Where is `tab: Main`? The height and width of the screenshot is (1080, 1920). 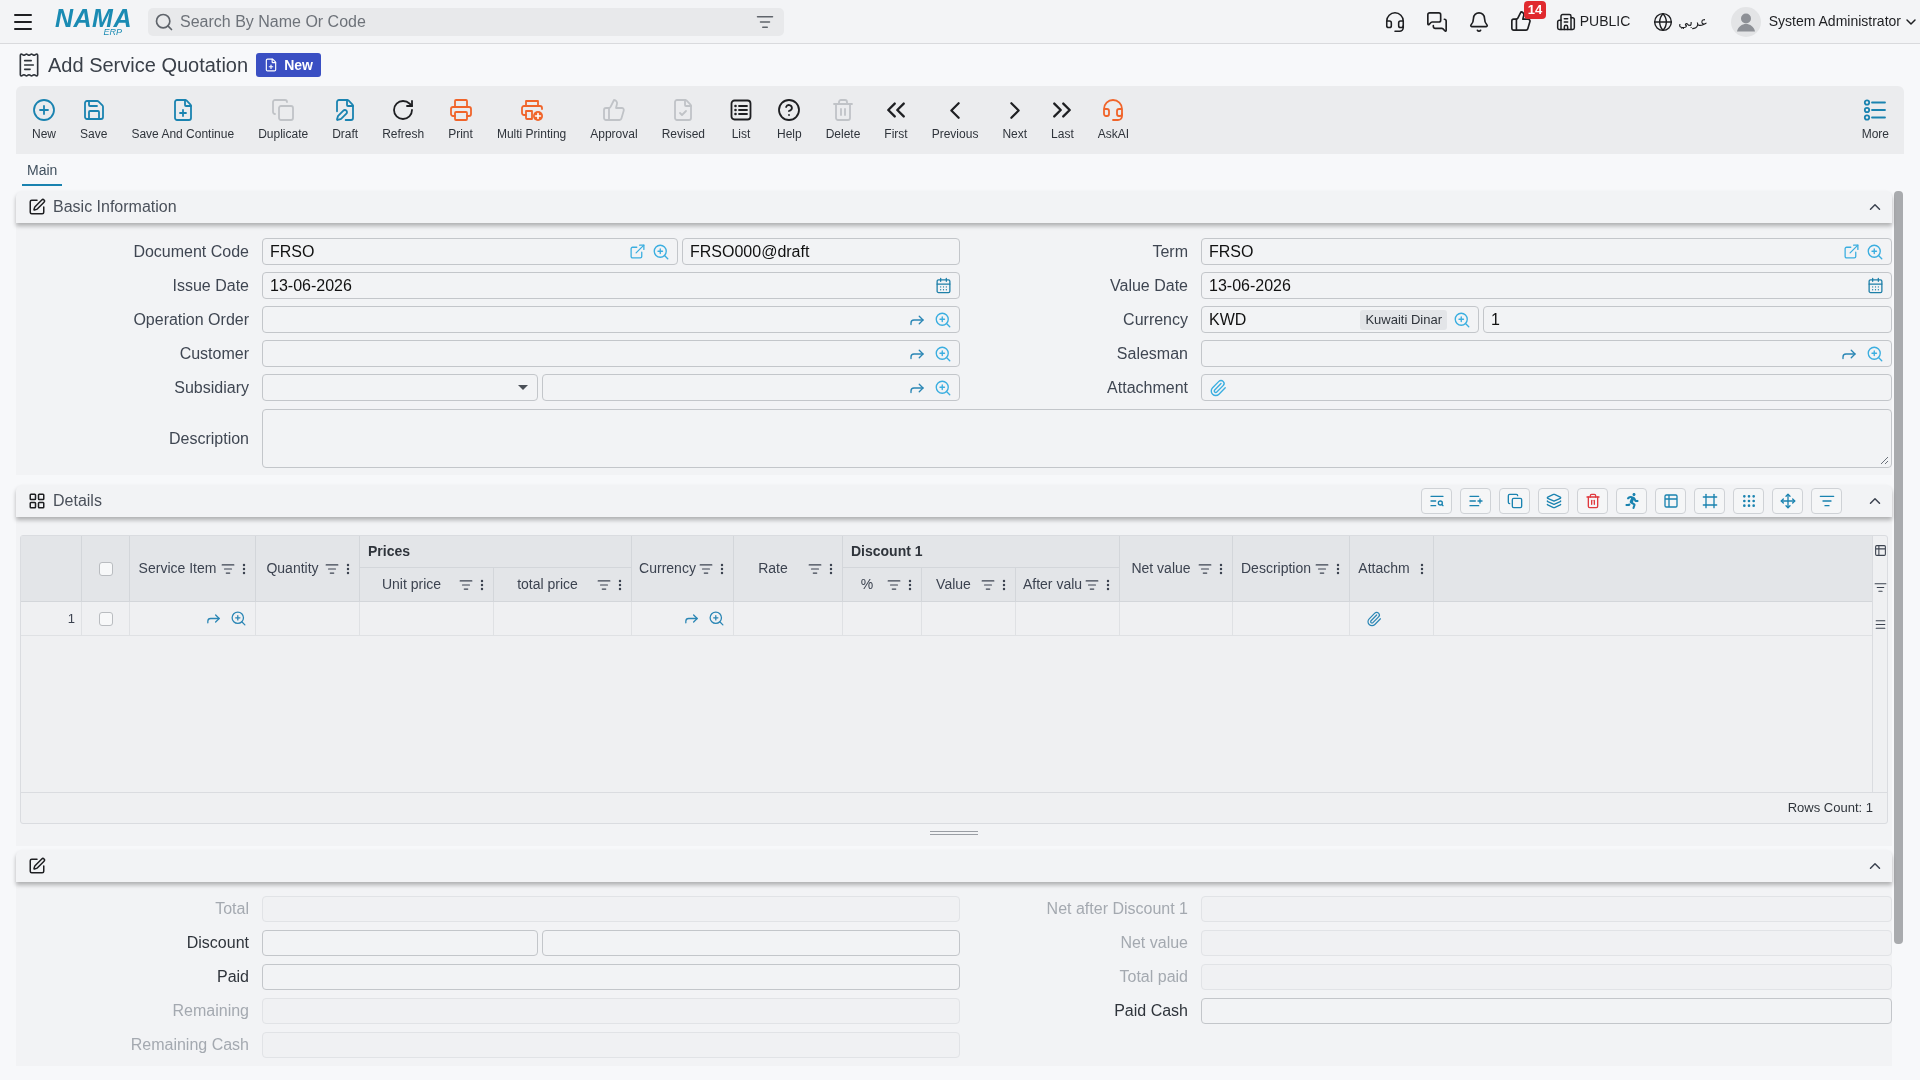 tab: Main is located at coordinates (42, 171).